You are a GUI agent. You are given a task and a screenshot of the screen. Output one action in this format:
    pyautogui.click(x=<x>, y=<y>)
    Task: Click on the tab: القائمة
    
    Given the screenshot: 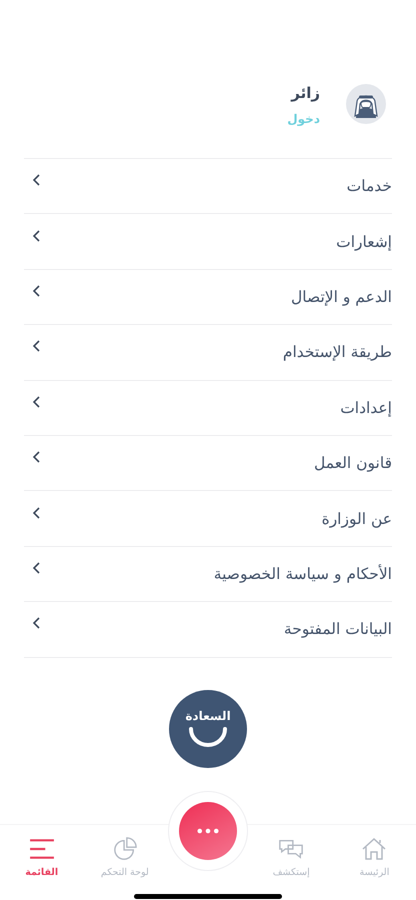 What is the action you would take?
    pyautogui.click(x=42, y=857)
    